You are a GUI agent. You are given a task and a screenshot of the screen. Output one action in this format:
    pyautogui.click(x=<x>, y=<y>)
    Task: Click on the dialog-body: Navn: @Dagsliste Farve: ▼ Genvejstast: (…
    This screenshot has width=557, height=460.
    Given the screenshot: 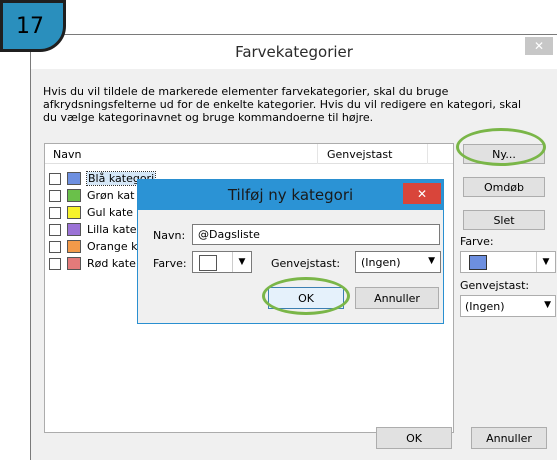 What is the action you would take?
    pyautogui.click(x=292, y=266)
    